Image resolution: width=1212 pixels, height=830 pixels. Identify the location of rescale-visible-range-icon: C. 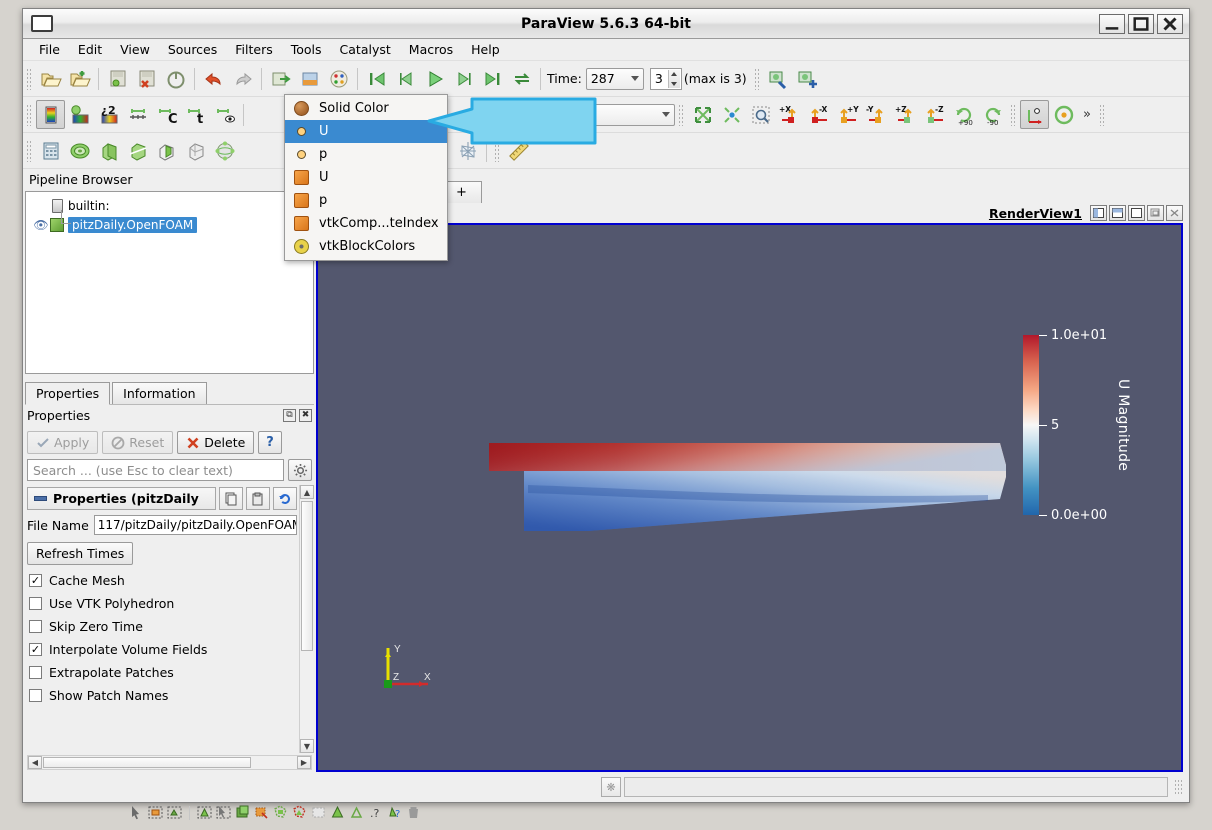
(166, 114).